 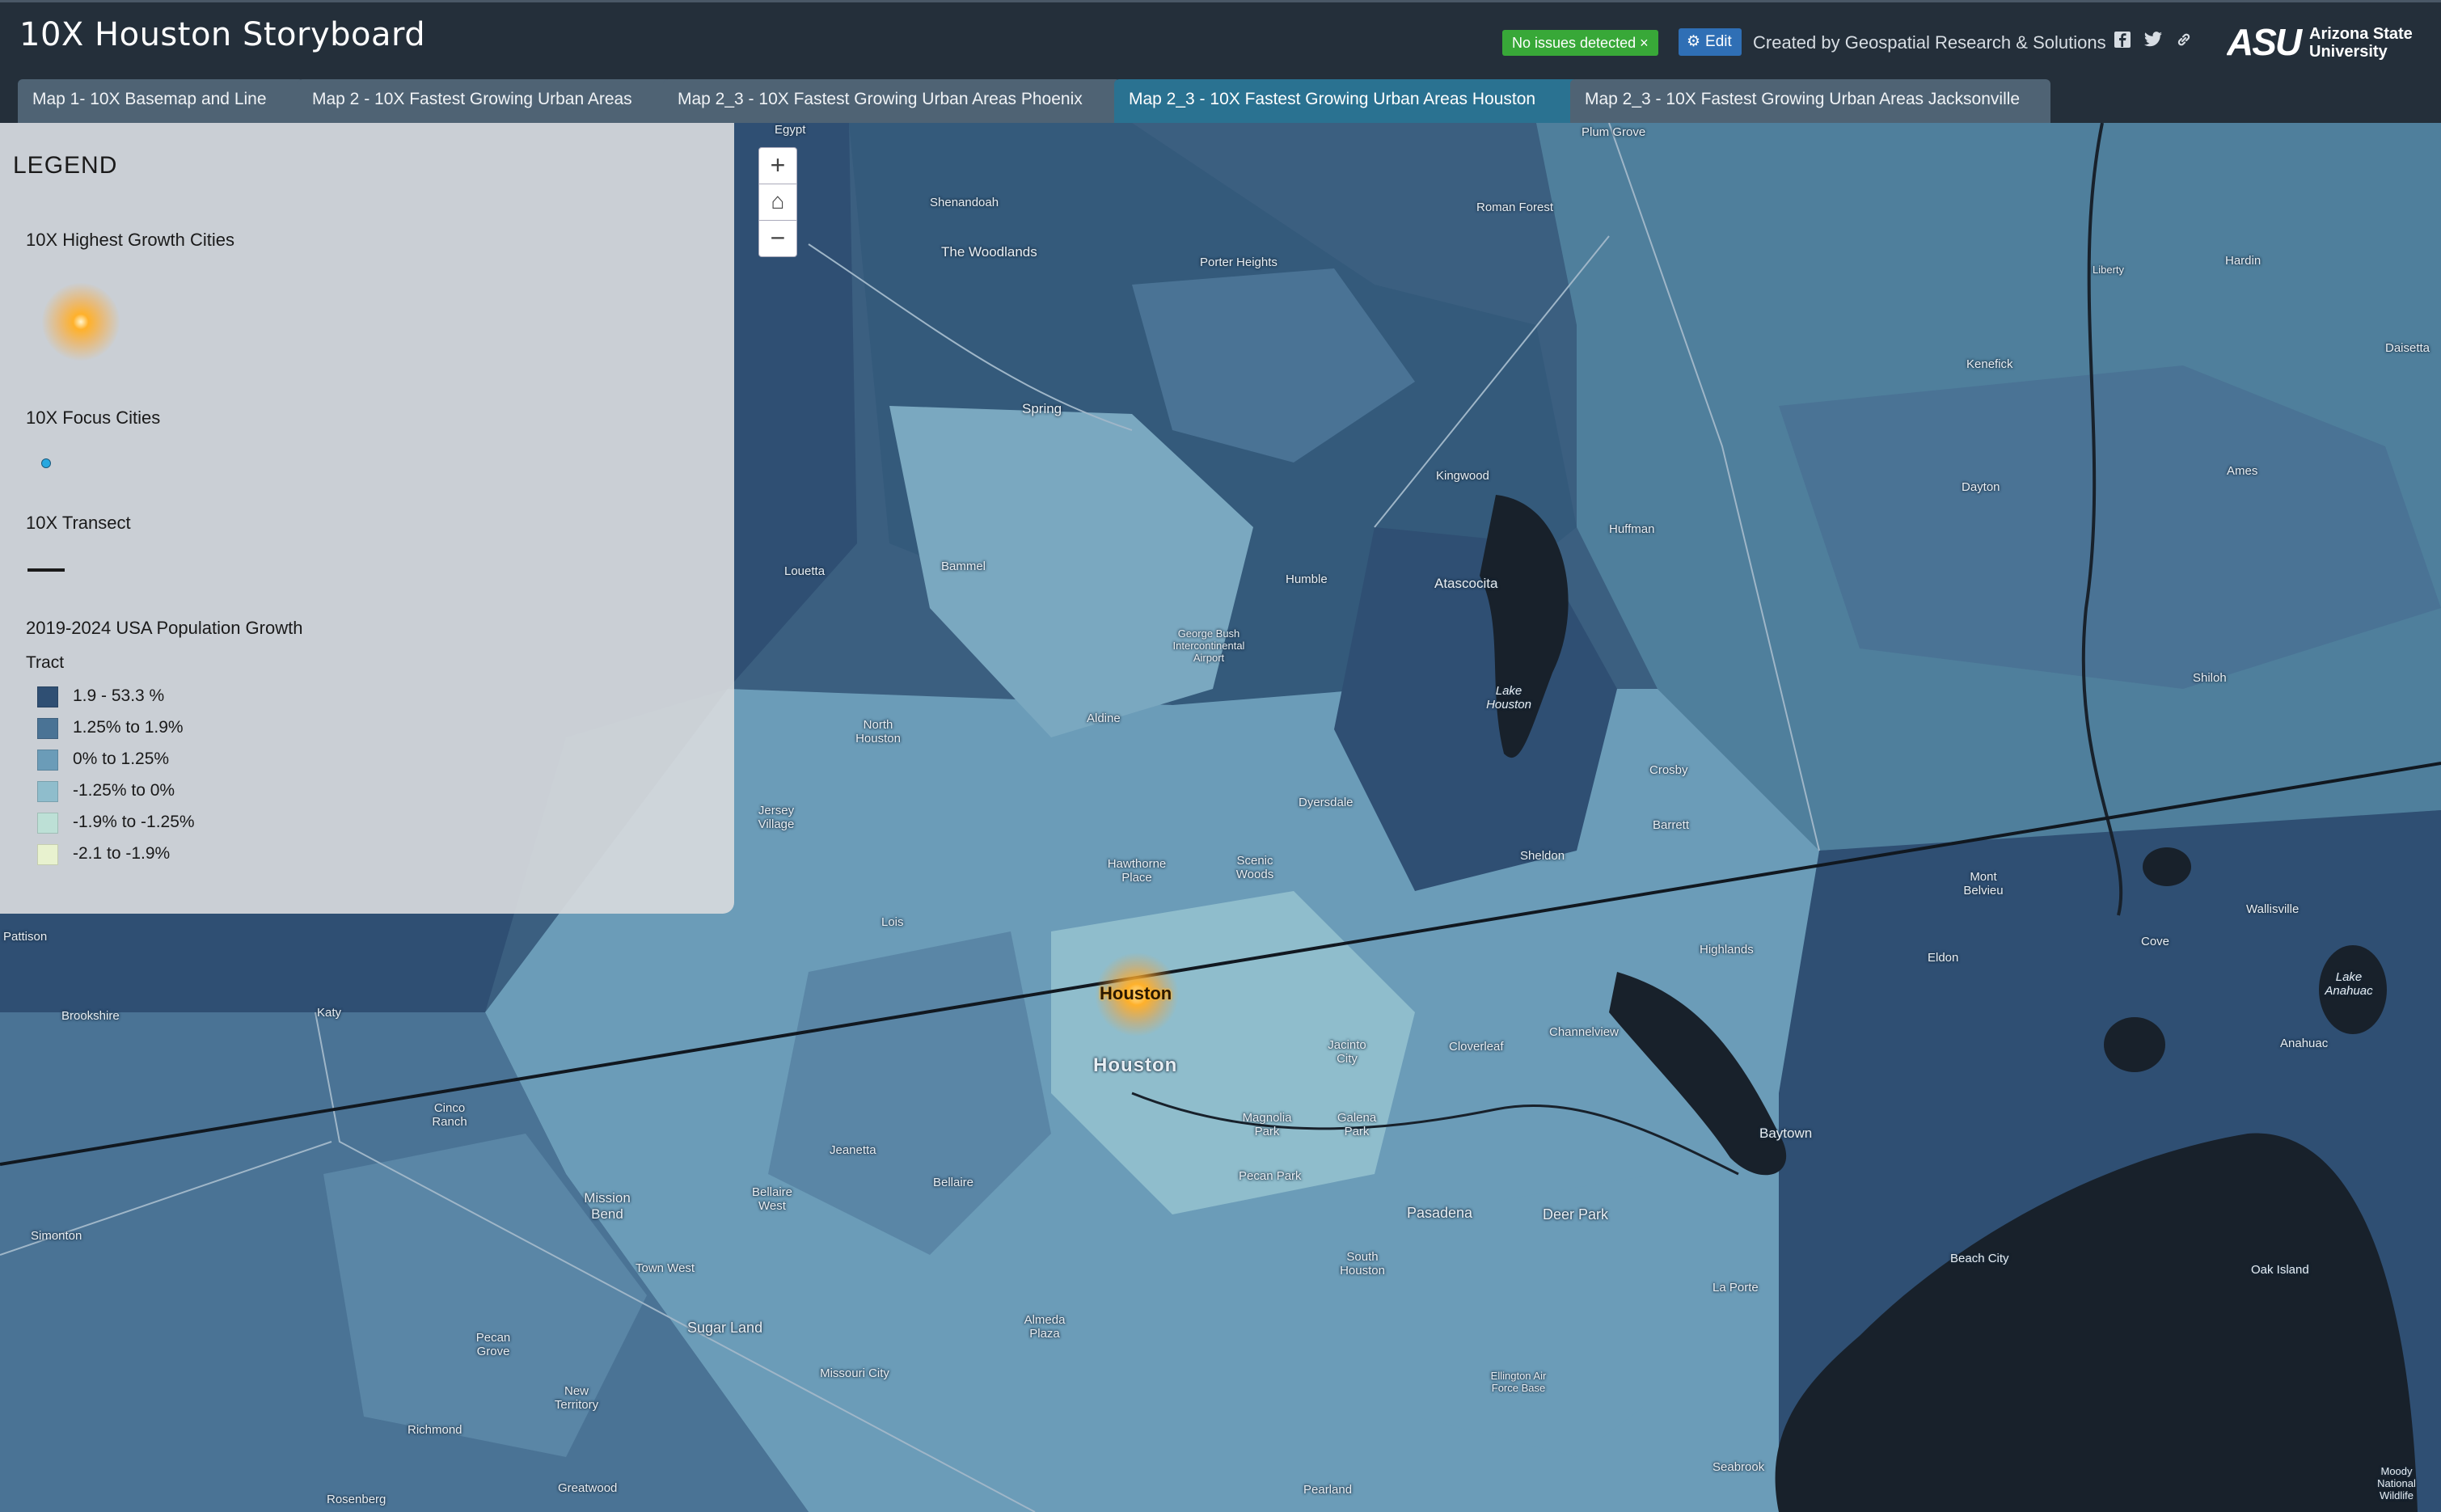 What do you see at coordinates (2273, 909) in the screenshot?
I see `map-label: Wallisville` at bounding box center [2273, 909].